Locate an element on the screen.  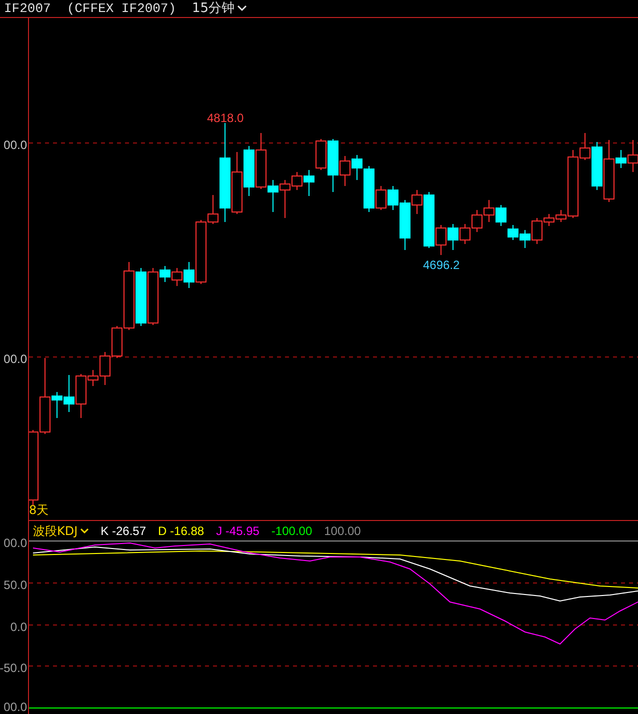
indicator-axis-label: 0.0 is located at coordinates (18, 627).